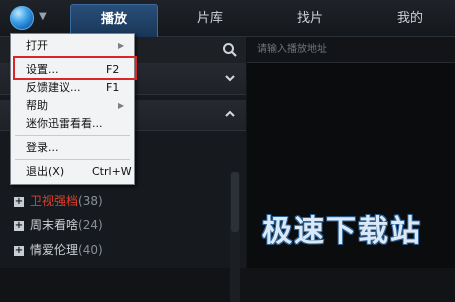  Describe the element at coordinates (310, 20) in the screenshot. I see `tab-find: 找片` at that location.